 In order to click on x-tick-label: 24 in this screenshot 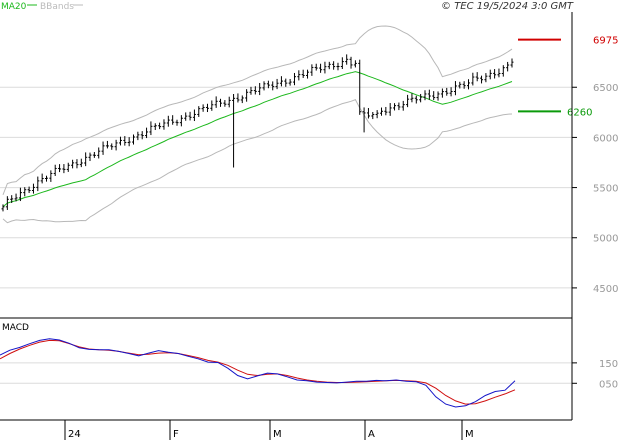, I will do `click(74, 434)`.